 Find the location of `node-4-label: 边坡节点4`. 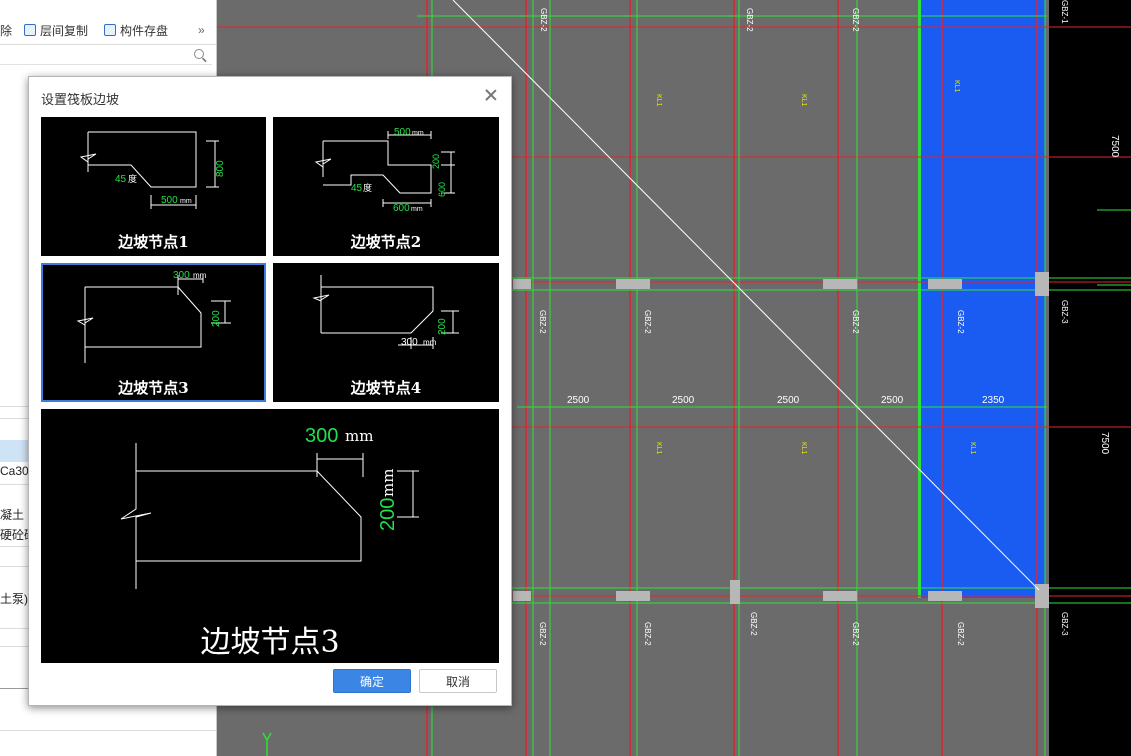

node-4-label: 边坡节点4 is located at coordinates (386, 388).